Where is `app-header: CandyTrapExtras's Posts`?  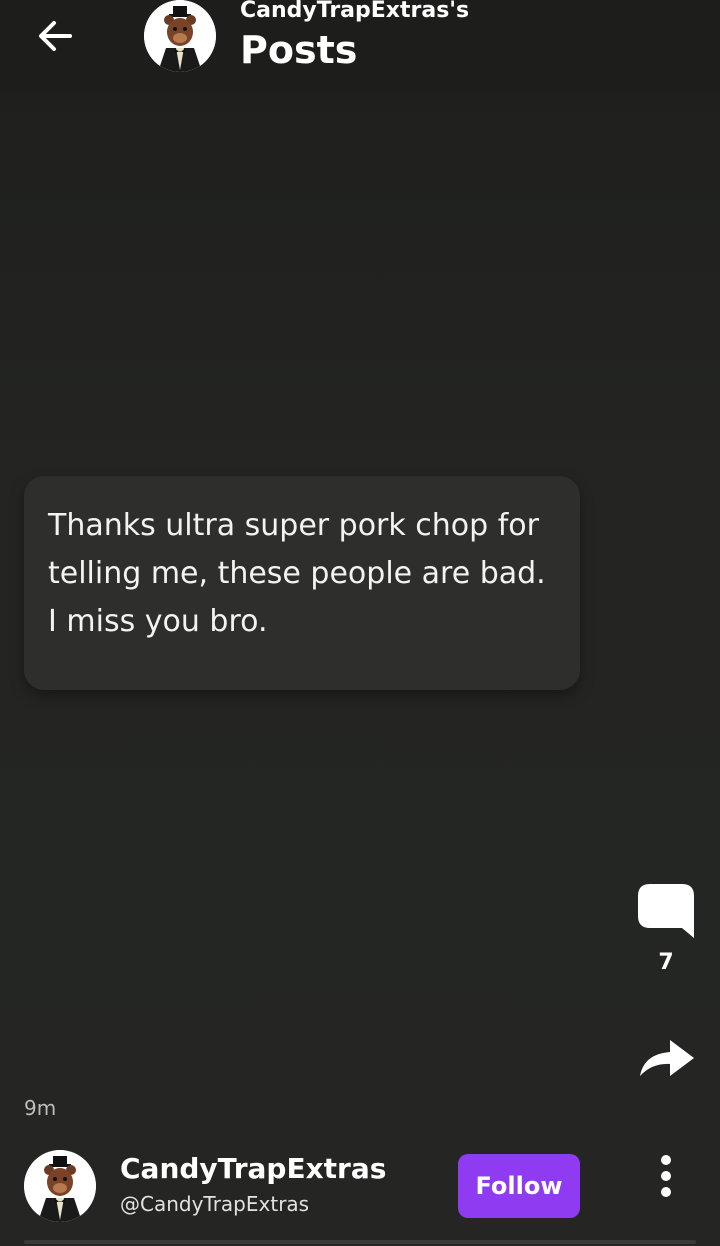
app-header: CandyTrapExtras's Posts is located at coordinates (360, 45).